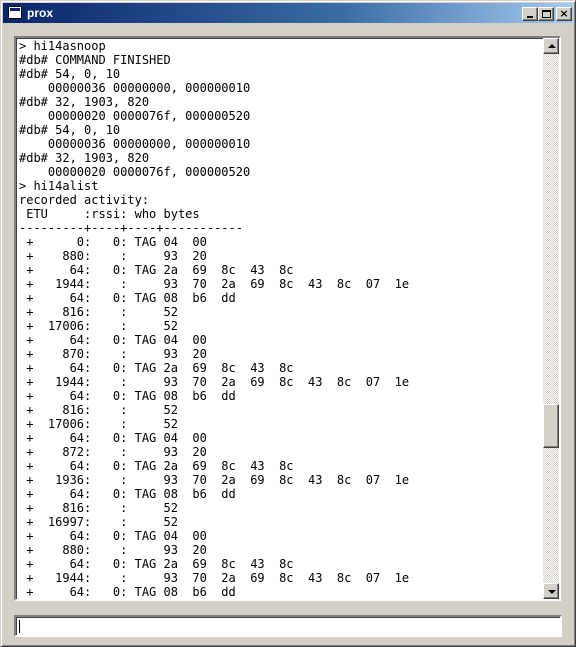  I want to click on command-input, so click(288, 626).